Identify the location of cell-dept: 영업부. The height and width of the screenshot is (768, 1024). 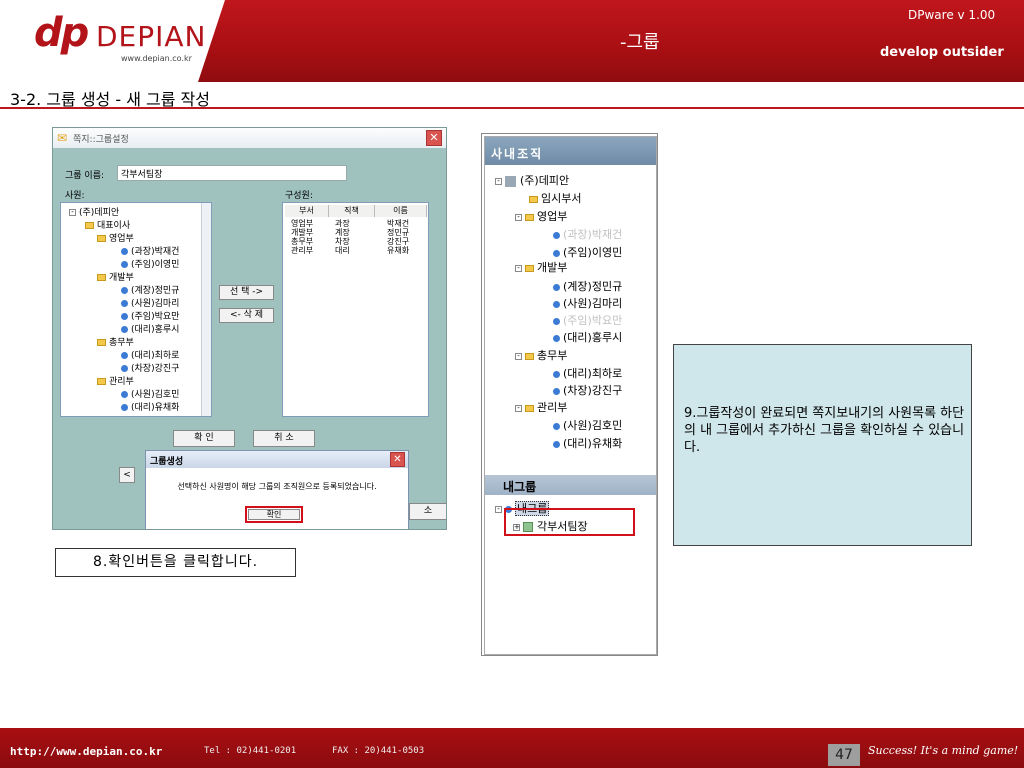
(302, 223).